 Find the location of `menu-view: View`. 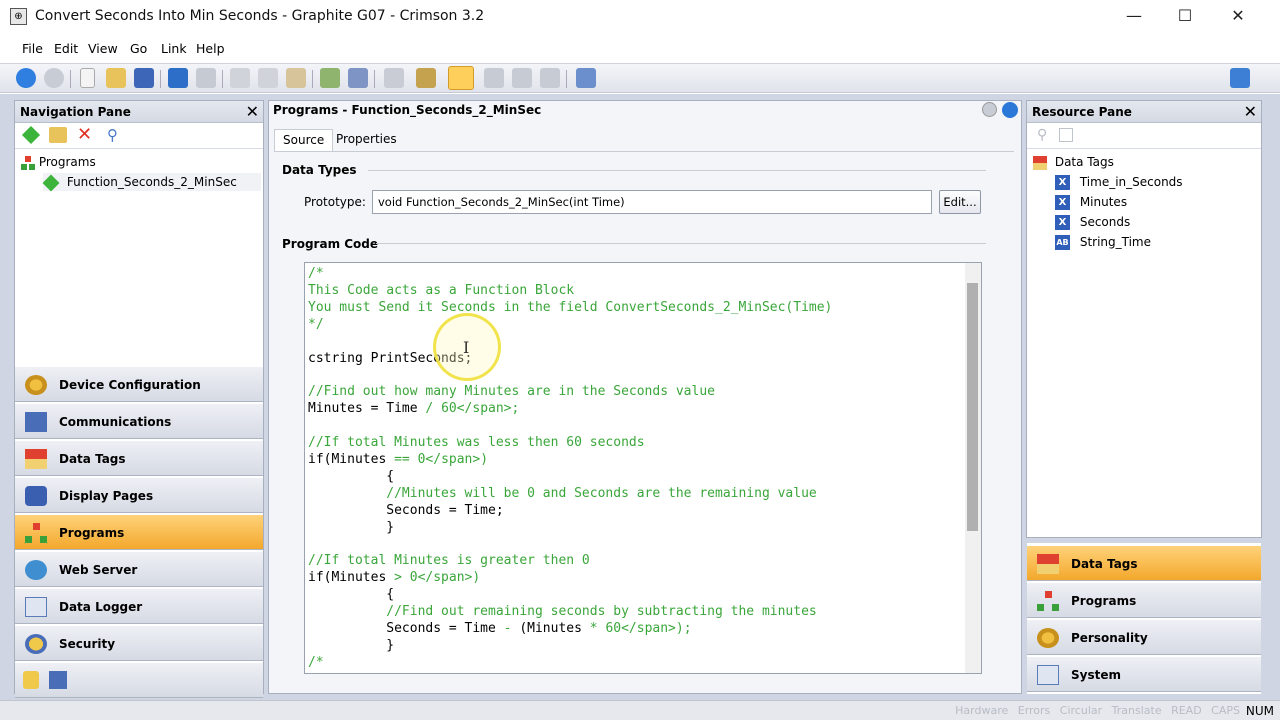

menu-view: View is located at coordinates (103, 48).